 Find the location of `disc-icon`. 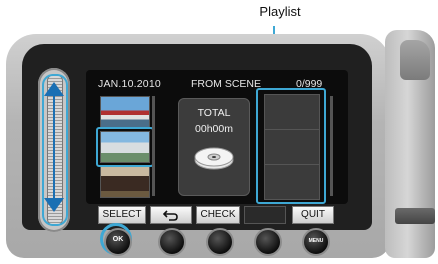

disc-icon is located at coordinates (214, 158).